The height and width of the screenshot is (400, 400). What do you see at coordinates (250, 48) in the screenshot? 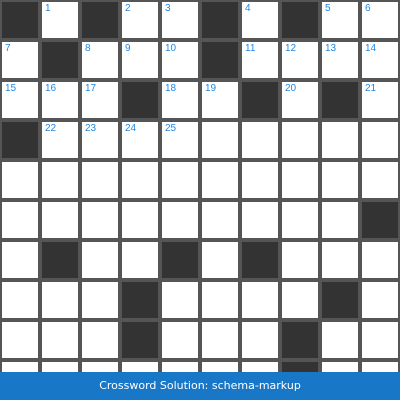
I see `clue-number: 11` at bounding box center [250, 48].